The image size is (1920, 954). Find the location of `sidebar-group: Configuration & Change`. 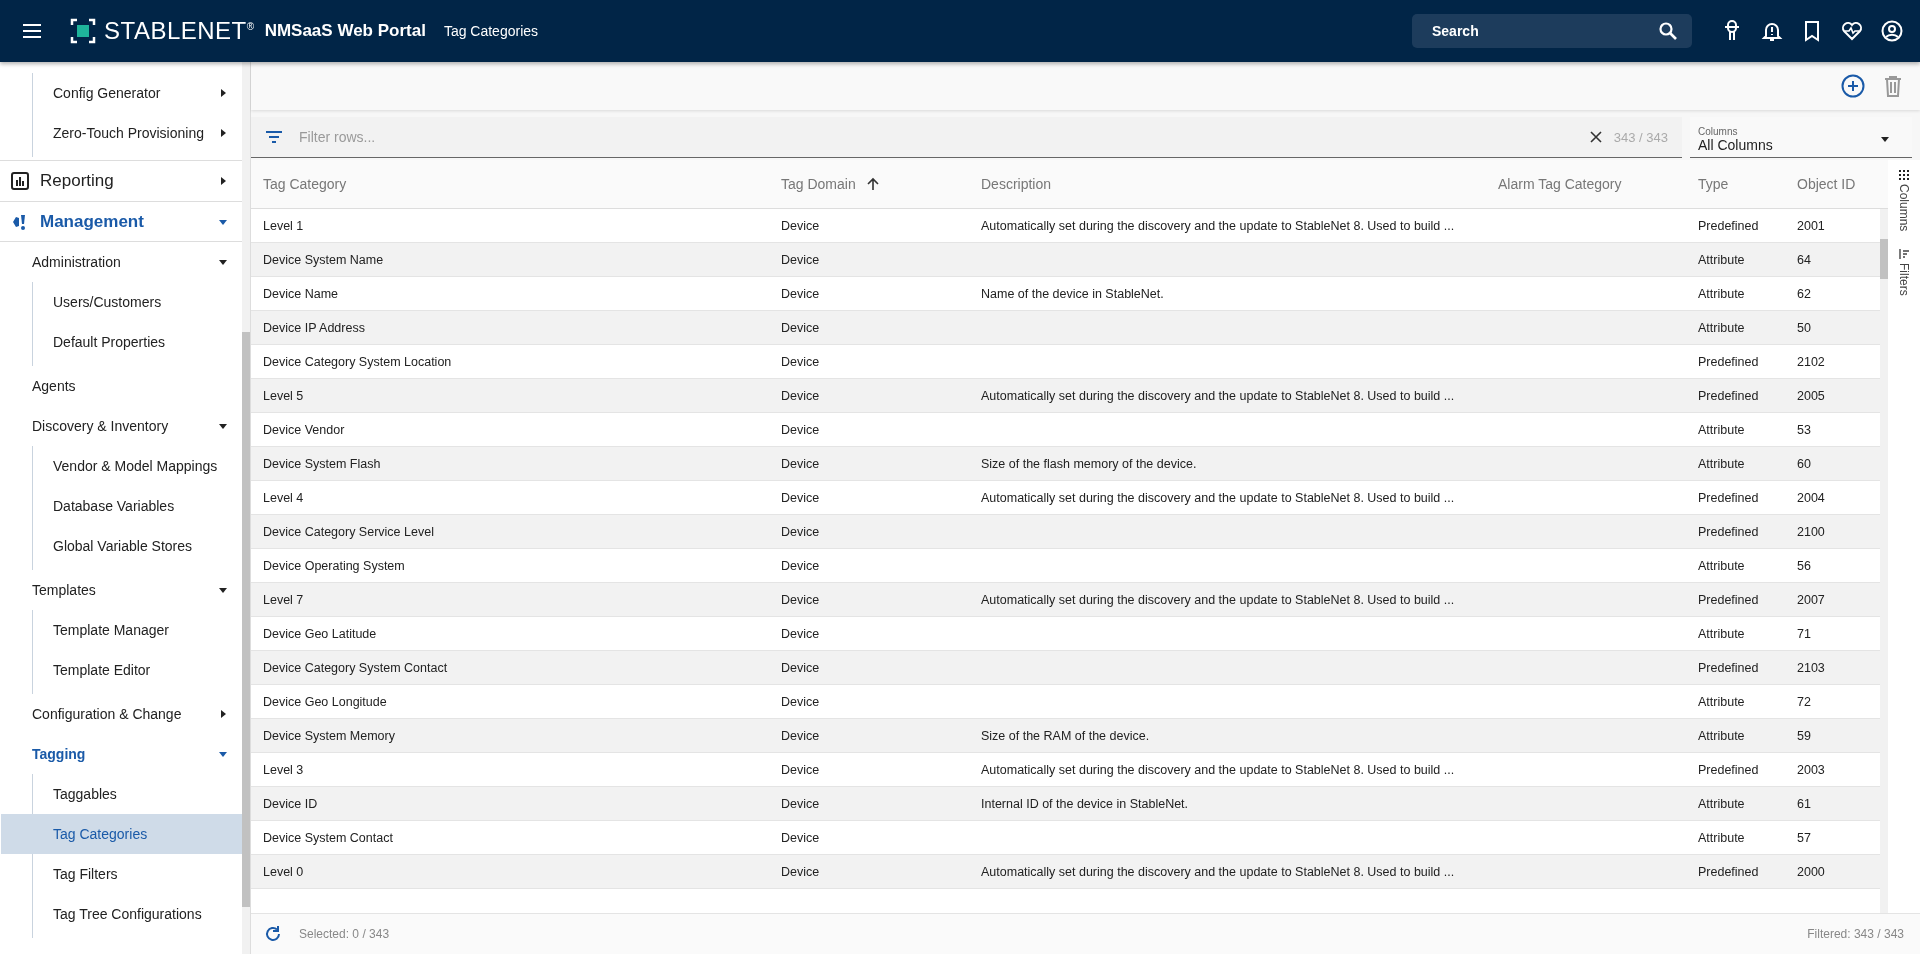

sidebar-group: Configuration & Change is located at coordinates (121, 714).